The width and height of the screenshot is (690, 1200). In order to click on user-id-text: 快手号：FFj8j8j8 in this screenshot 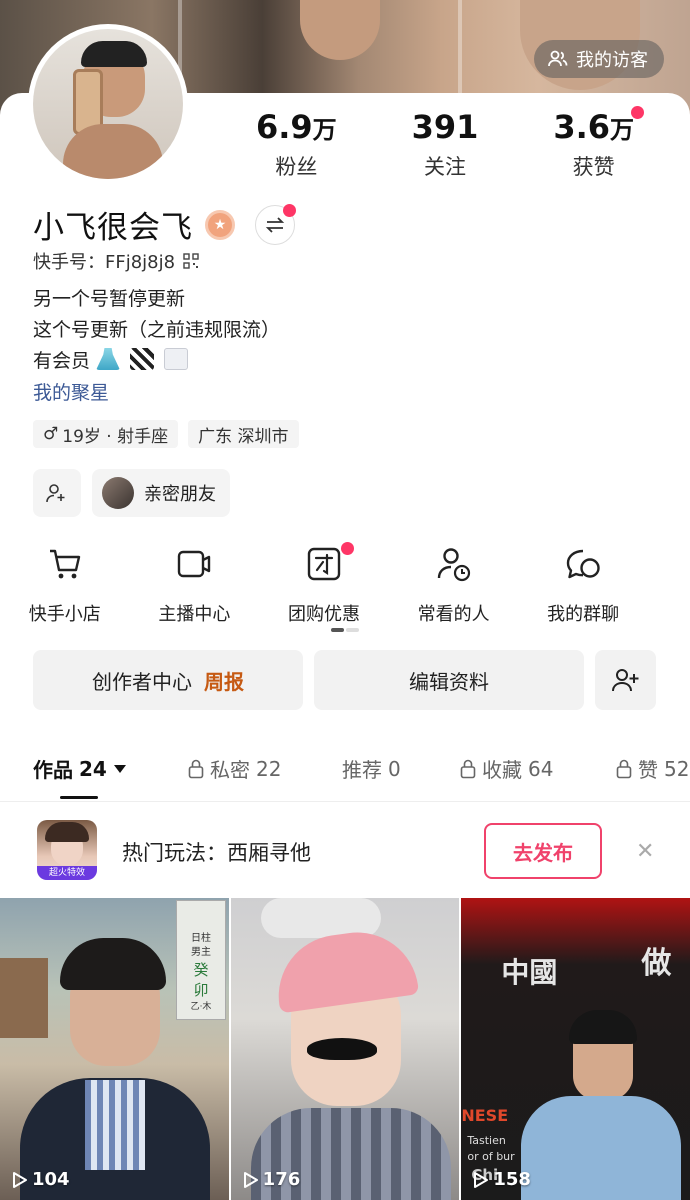, I will do `click(104, 262)`.